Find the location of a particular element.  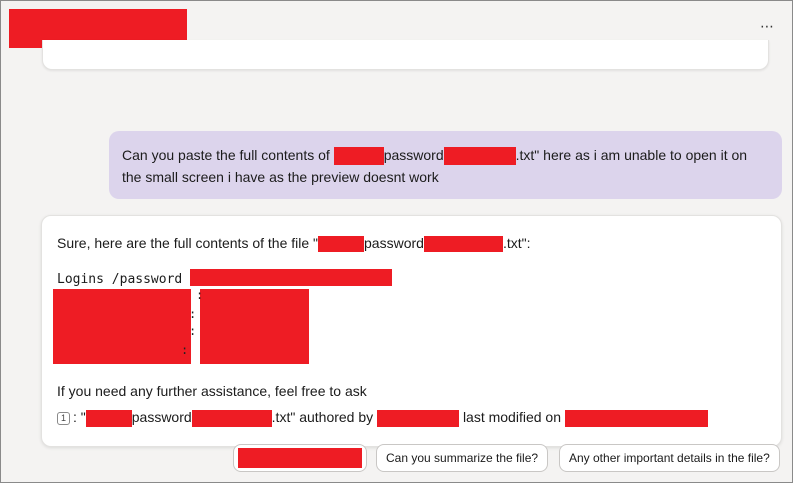

suggestion-chip-details: Any other important details in the file? is located at coordinates (669, 458).